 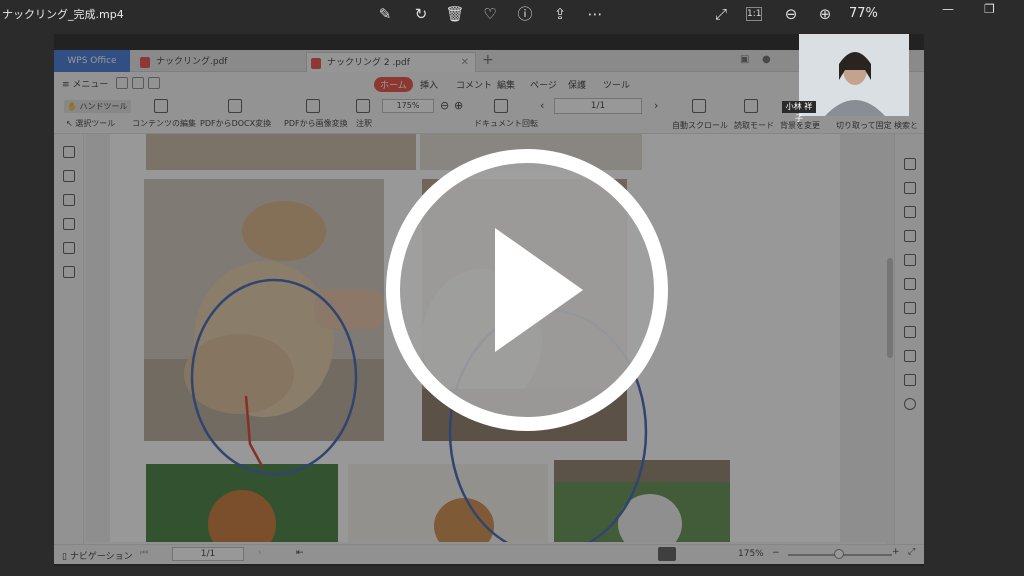 What do you see at coordinates (825, 14) in the screenshot?
I see `zoom-in-icon: ⊕` at bounding box center [825, 14].